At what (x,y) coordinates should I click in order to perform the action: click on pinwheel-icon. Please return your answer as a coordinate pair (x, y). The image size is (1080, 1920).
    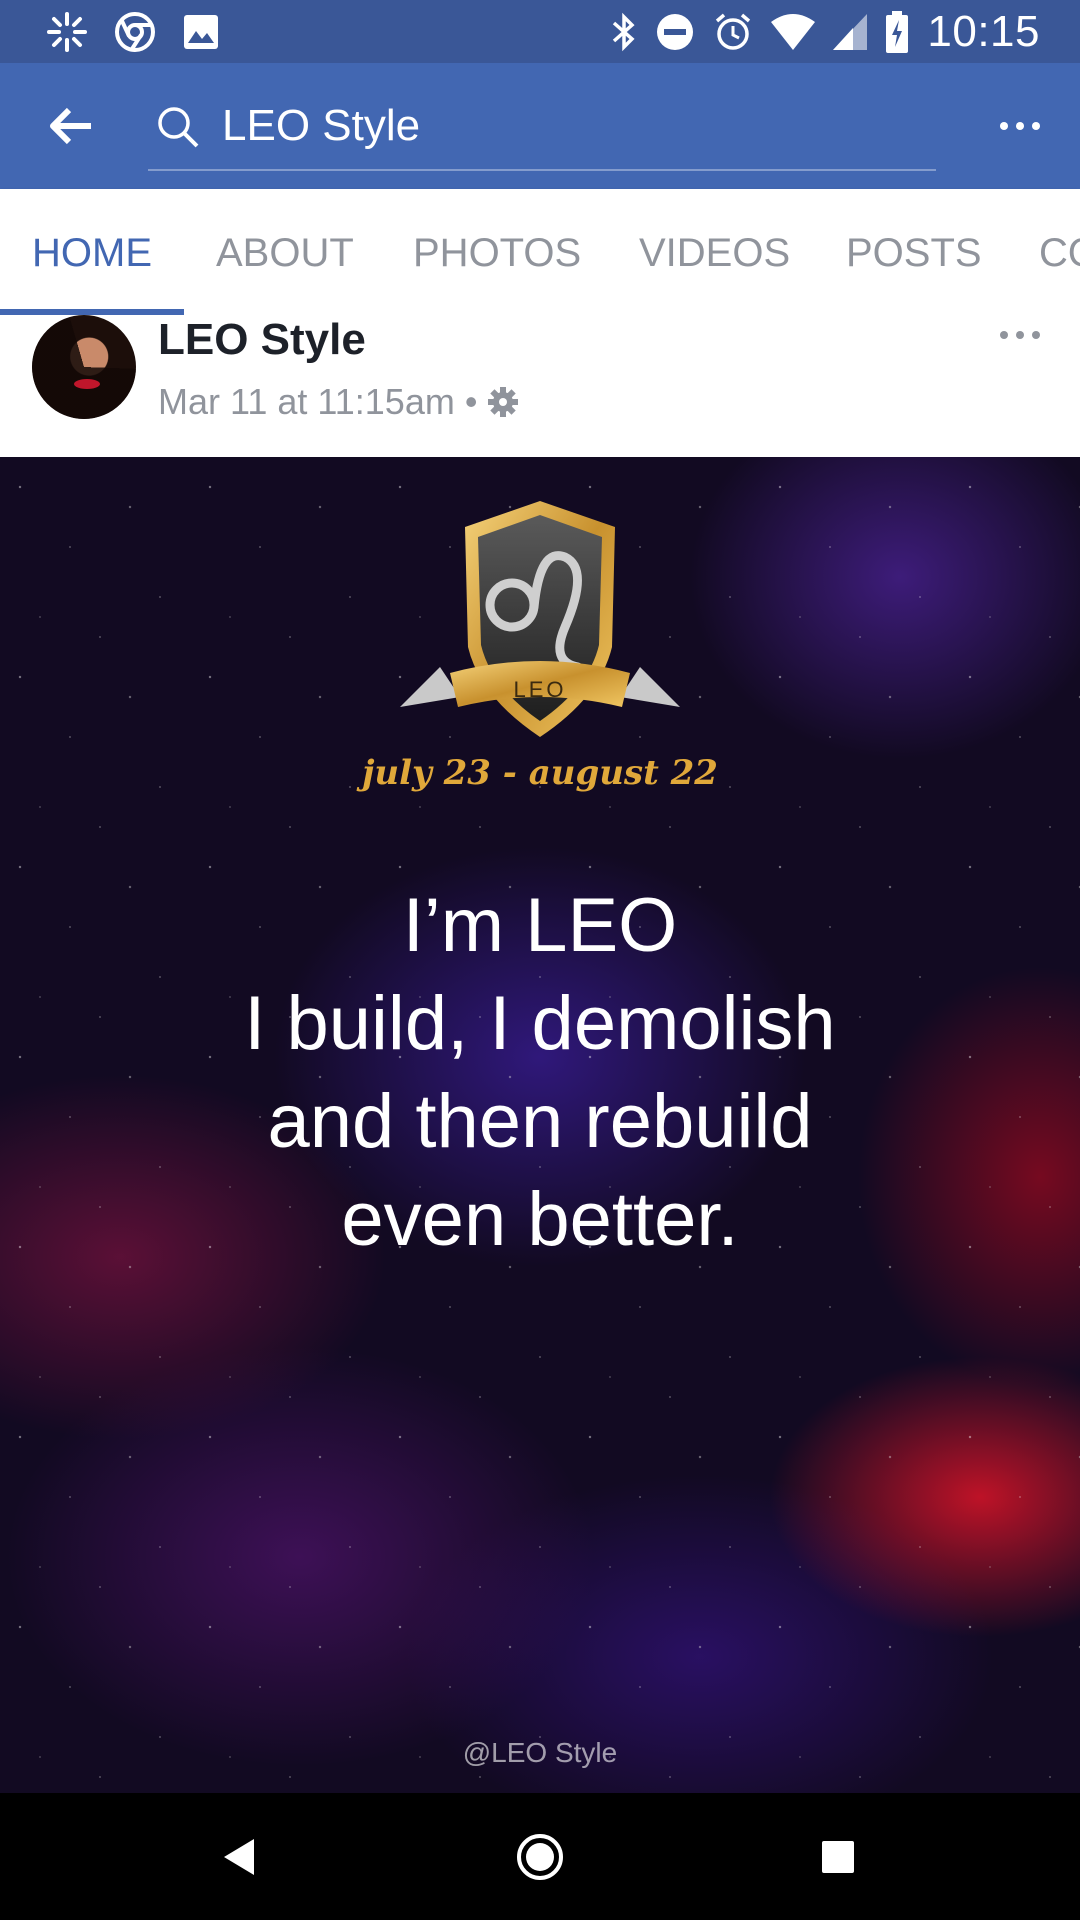
    Looking at the image, I should click on (67, 32).